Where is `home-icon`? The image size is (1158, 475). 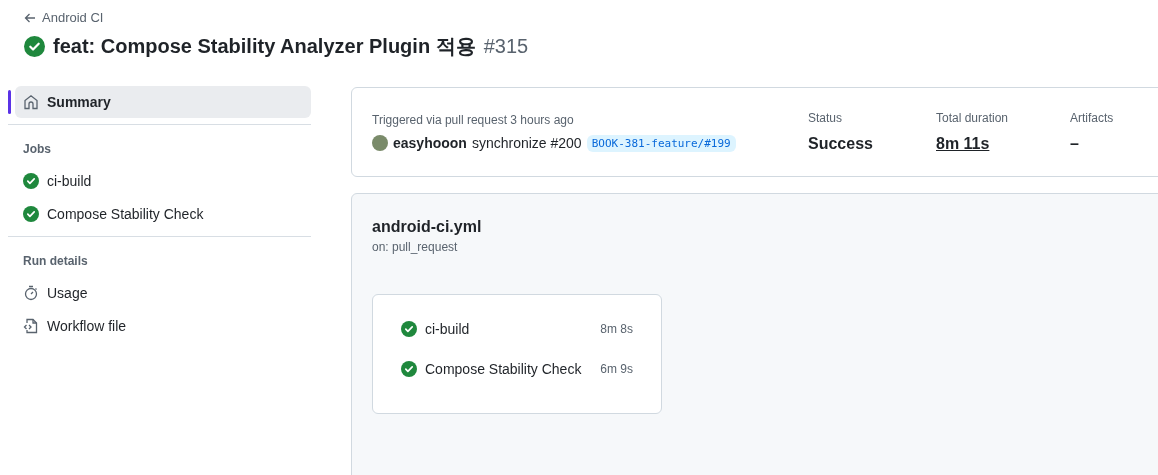 home-icon is located at coordinates (31, 102).